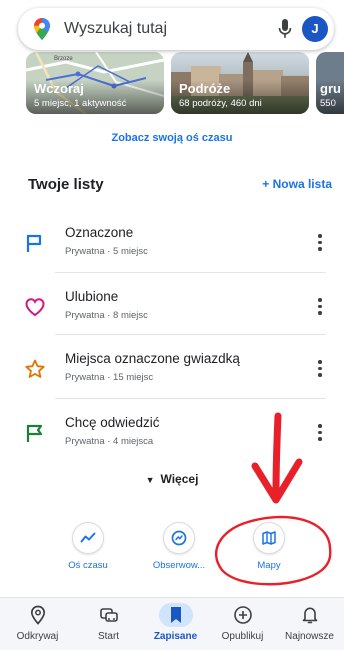 Image resolution: width=344 pixels, height=650 pixels. Describe the element at coordinates (172, 138) in the screenshot. I see `see-timeline-link: Zobacz swoją oś czasu` at that location.